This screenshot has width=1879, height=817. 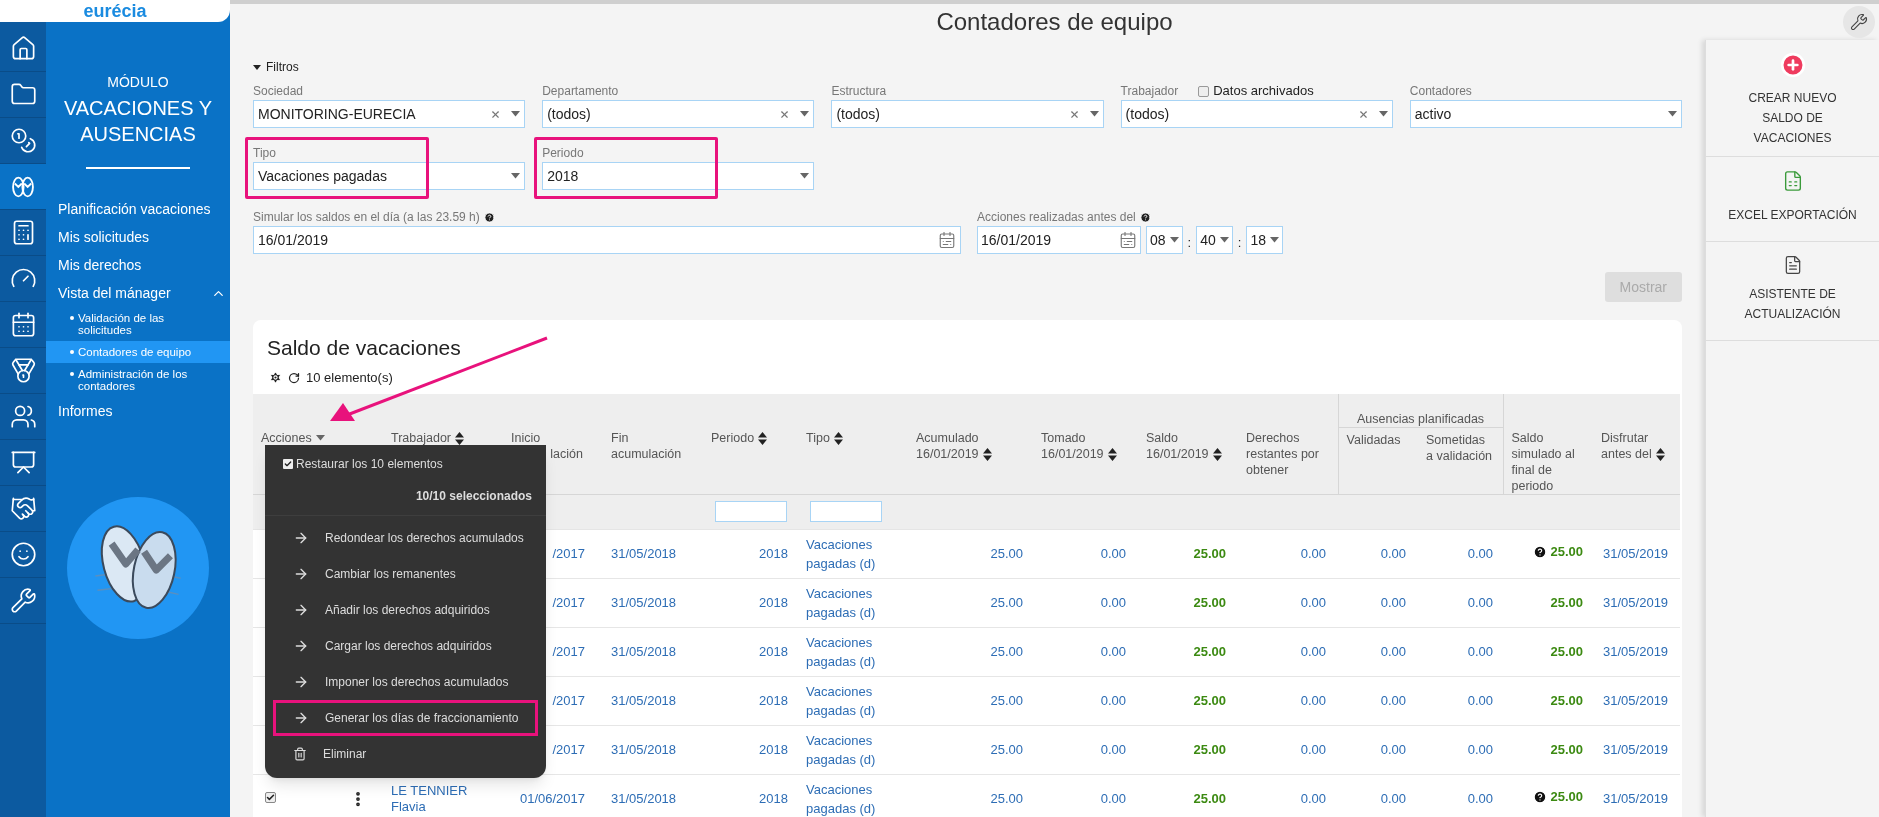 I want to click on board-icon, so click(x=23, y=462).